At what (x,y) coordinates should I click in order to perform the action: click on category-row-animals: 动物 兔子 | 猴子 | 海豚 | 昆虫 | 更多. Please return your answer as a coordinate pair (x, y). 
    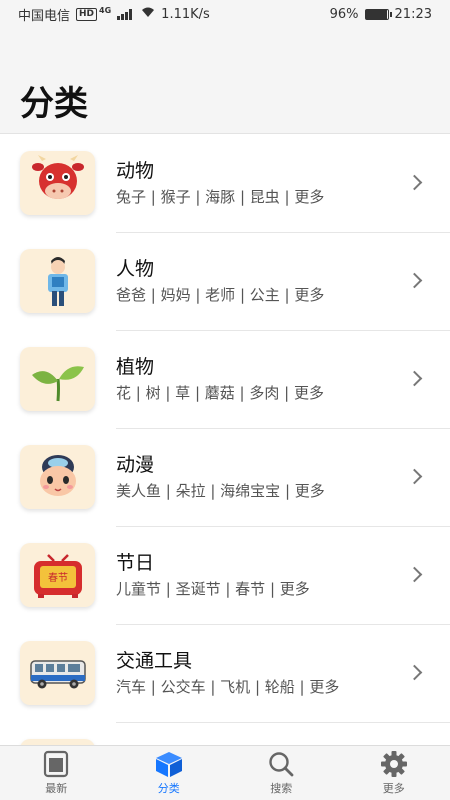
    Looking at the image, I should click on (225, 183).